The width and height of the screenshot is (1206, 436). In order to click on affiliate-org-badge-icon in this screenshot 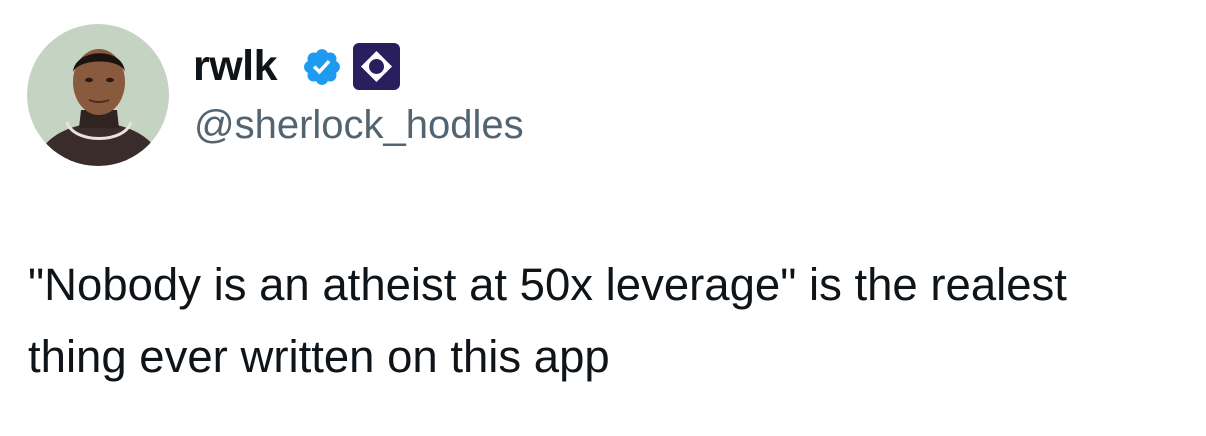, I will do `click(376, 66)`.